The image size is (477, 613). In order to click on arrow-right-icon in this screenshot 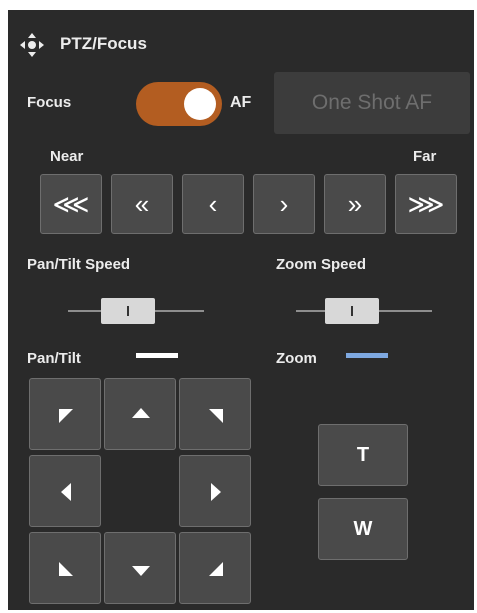, I will do `click(216, 492)`.